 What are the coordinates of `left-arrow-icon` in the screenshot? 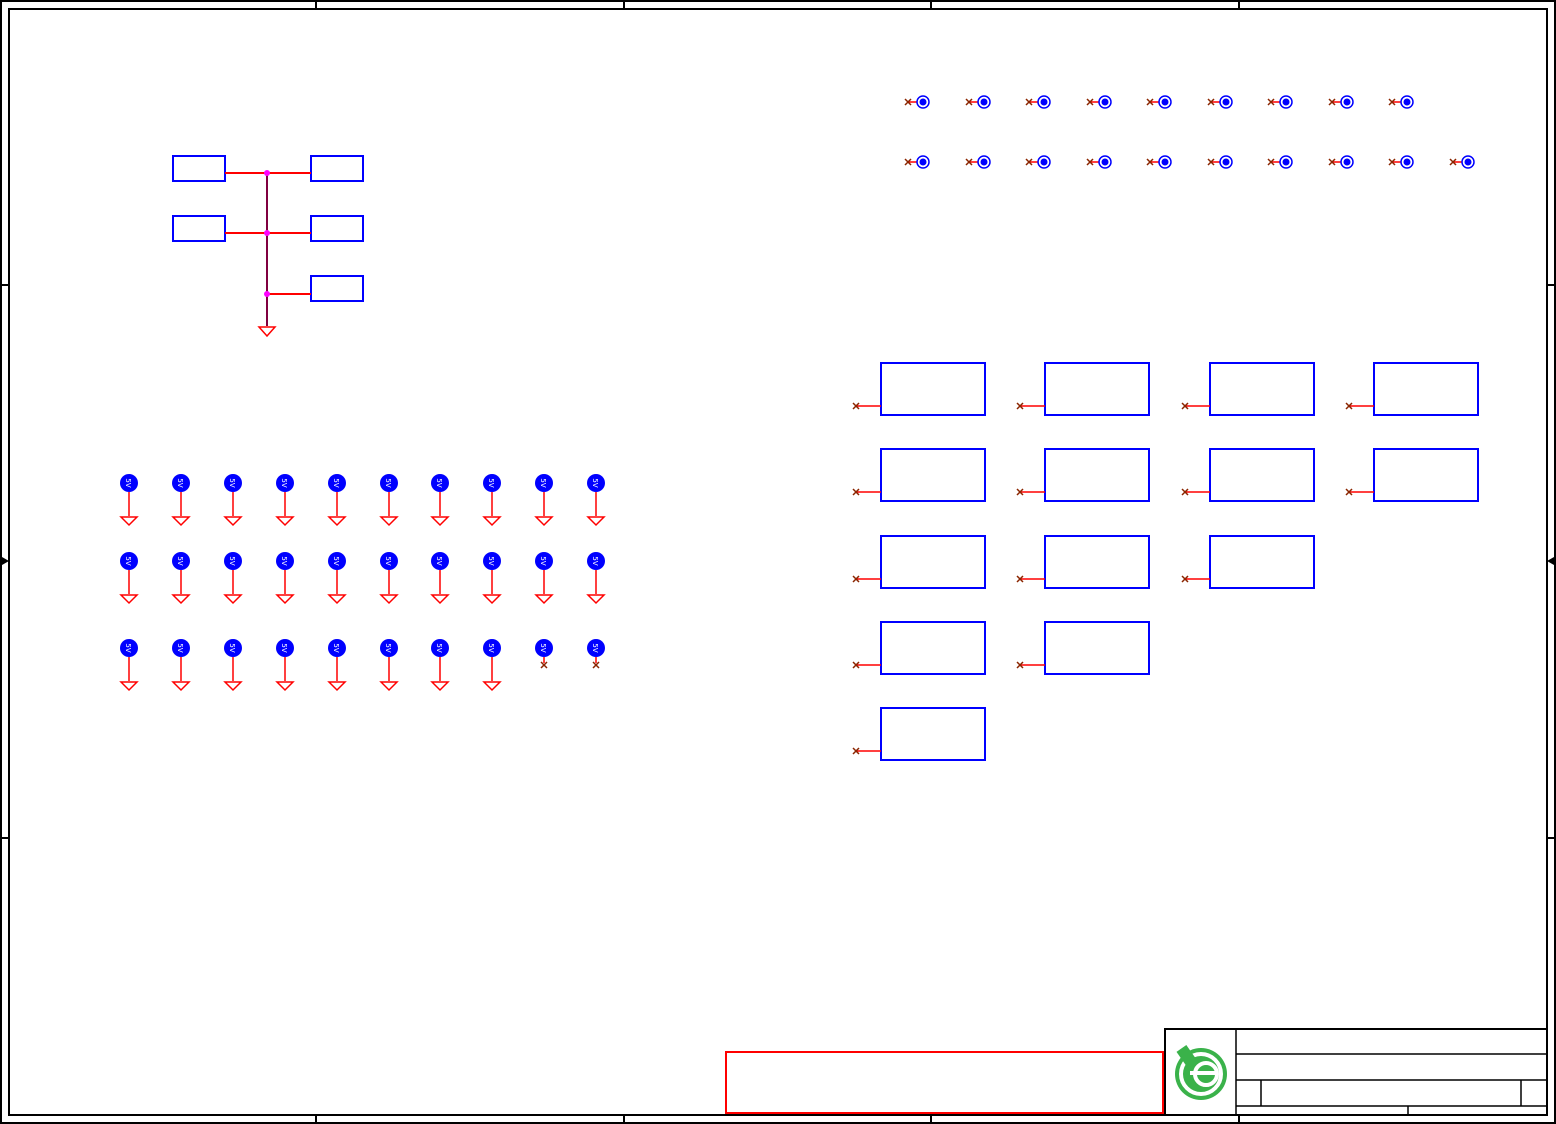 It's located at (5, 561).